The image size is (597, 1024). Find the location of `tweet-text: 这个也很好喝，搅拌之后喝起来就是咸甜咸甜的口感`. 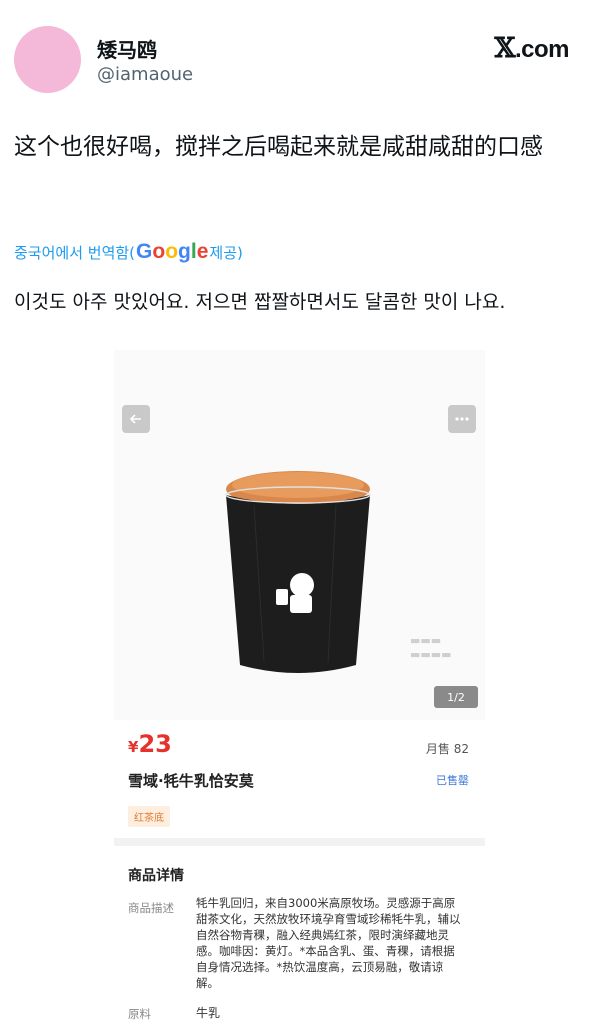

tweet-text: 这个也很好喝，搅拌之后喝起来就是咸甜咸甜的口感 is located at coordinates (278, 147).